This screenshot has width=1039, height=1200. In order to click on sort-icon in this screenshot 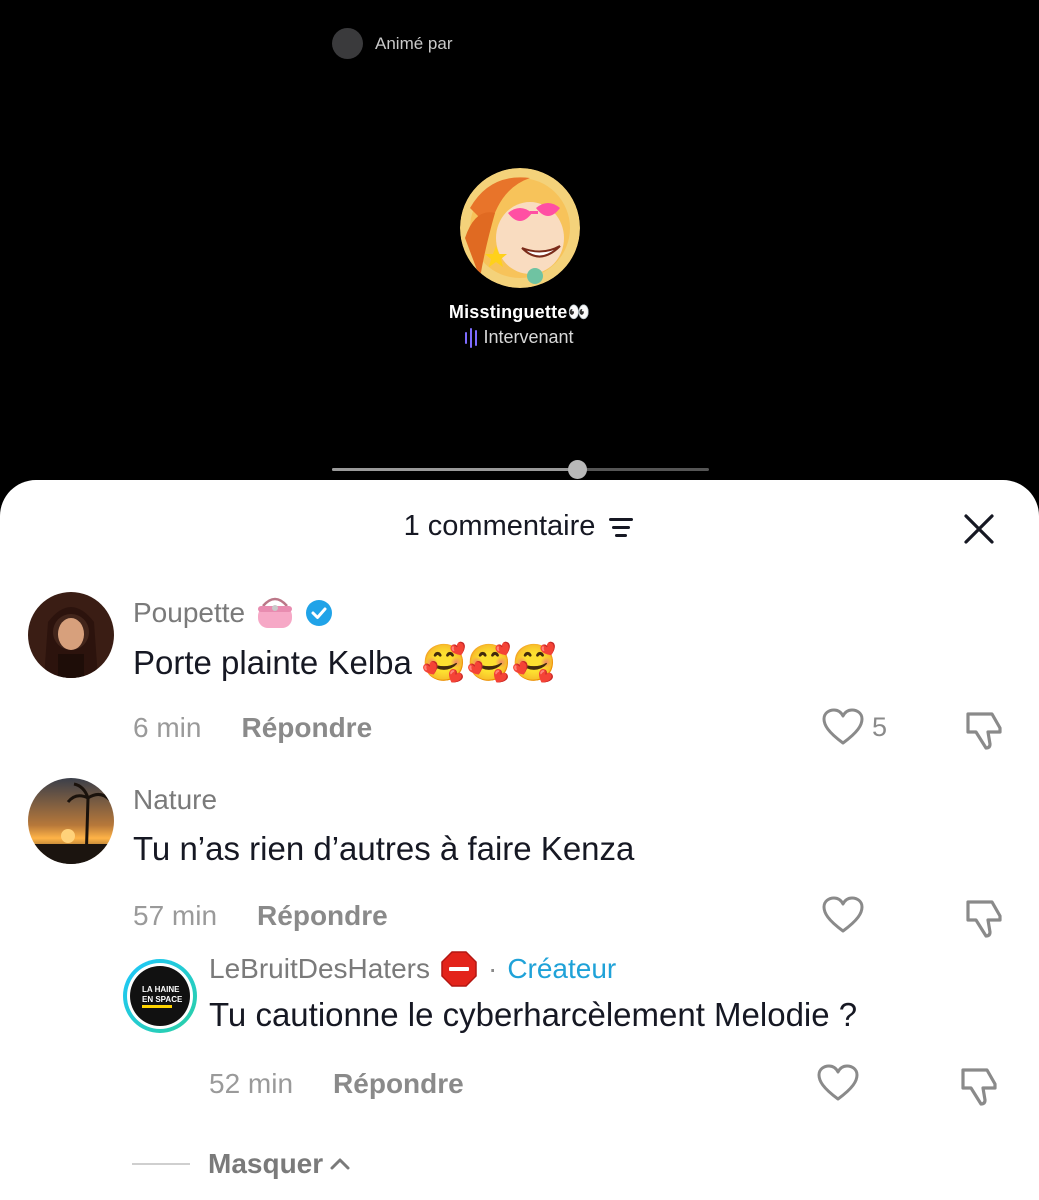, I will do `click(621, 527)`.